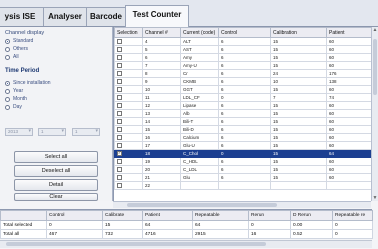 The width and height of the screenshot is (378, 249). I want to click on channel-row: 16 Calcium 6 15 60, so click(243, 137).